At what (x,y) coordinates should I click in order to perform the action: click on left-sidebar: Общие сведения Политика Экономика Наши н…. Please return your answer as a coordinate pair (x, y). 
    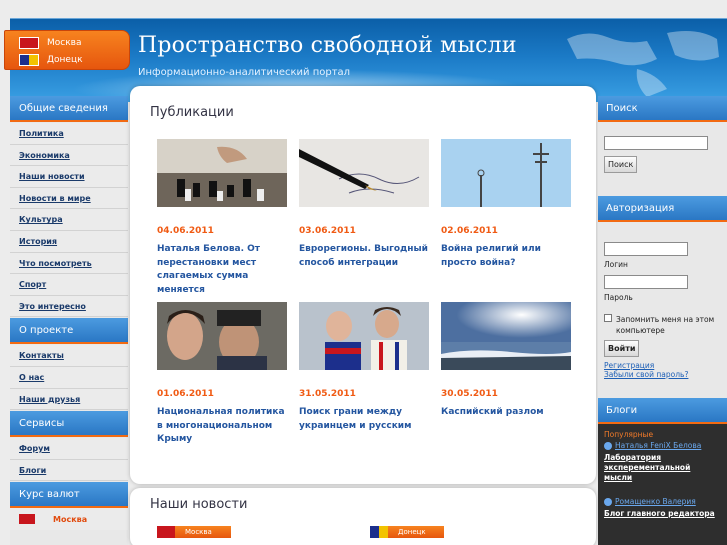
    Looking at the image, I should click on (69, 320).